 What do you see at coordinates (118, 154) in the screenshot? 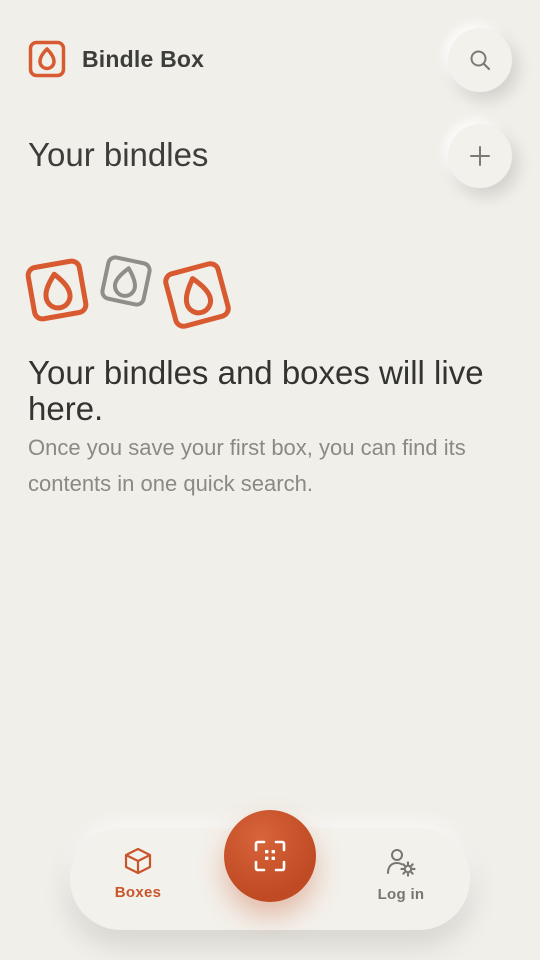
I see `page-title: Your bindles` at bounding box center [118, 154].